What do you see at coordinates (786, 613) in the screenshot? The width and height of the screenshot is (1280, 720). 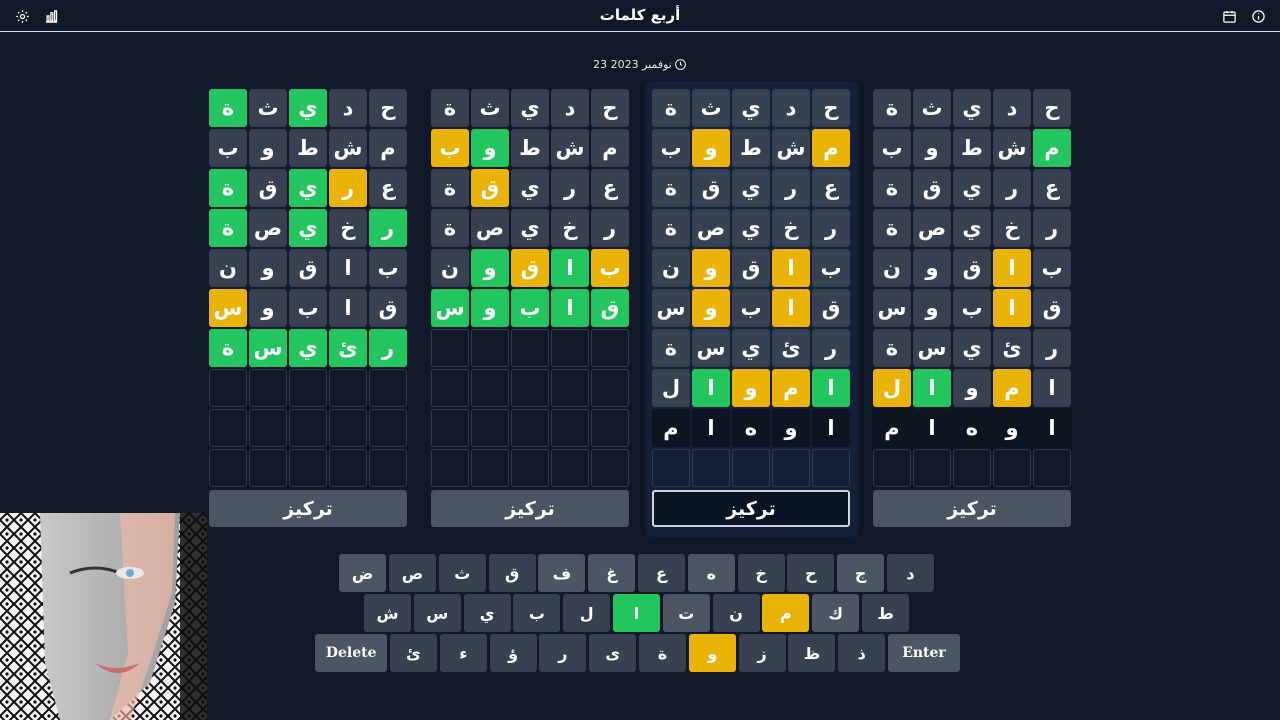 I see `keyboard-key: م` at bounding box center [786, 613].